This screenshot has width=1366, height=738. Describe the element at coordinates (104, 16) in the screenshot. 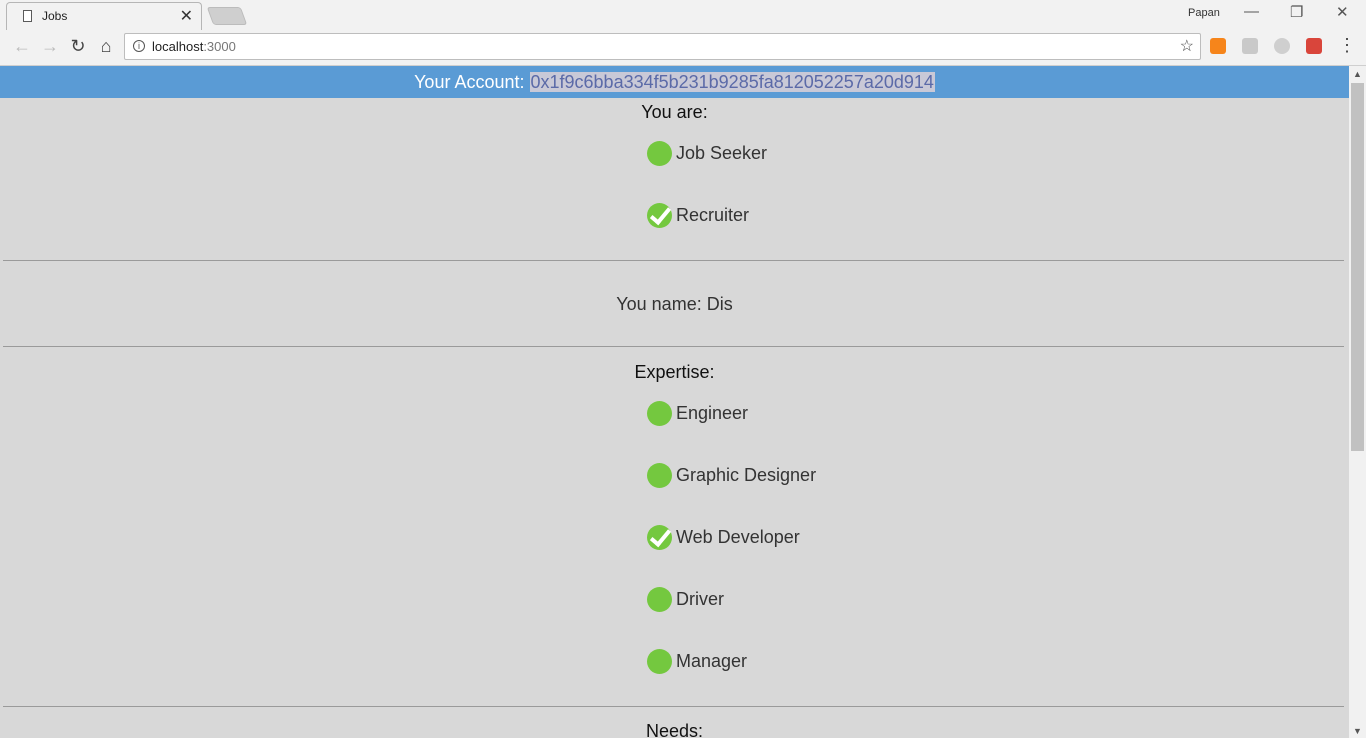

I see `browser-tab: Jobs ✕` at that location.